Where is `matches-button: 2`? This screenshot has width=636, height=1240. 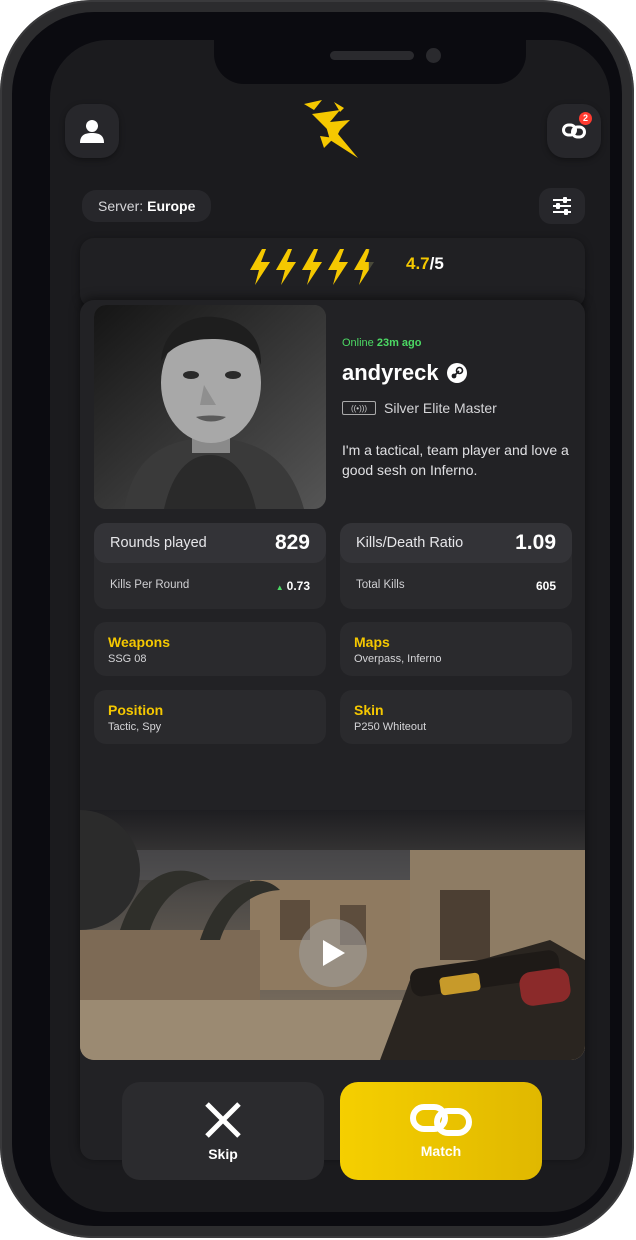
matches-button: 2 is located at coordinates (574, 131).